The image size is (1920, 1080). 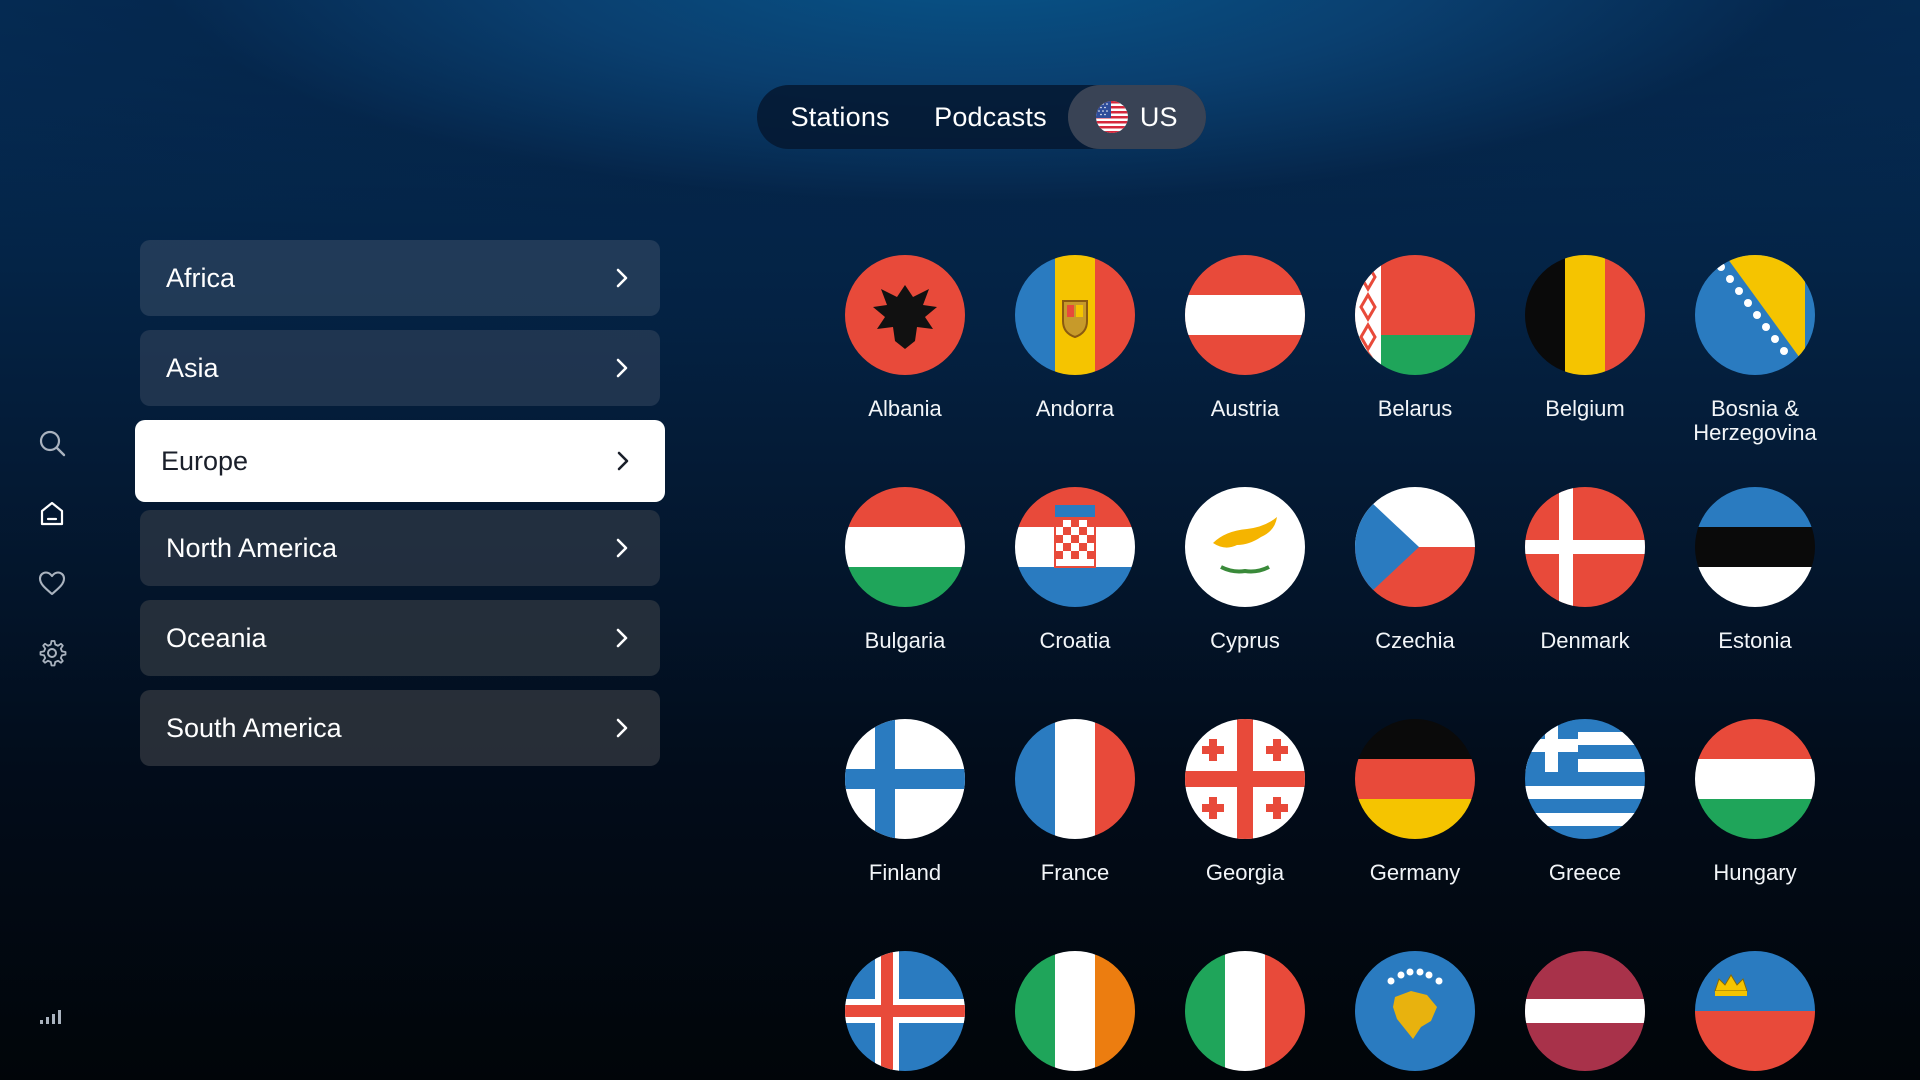 I want to click on country-name: Denmark, so click(x=1585, y=640).